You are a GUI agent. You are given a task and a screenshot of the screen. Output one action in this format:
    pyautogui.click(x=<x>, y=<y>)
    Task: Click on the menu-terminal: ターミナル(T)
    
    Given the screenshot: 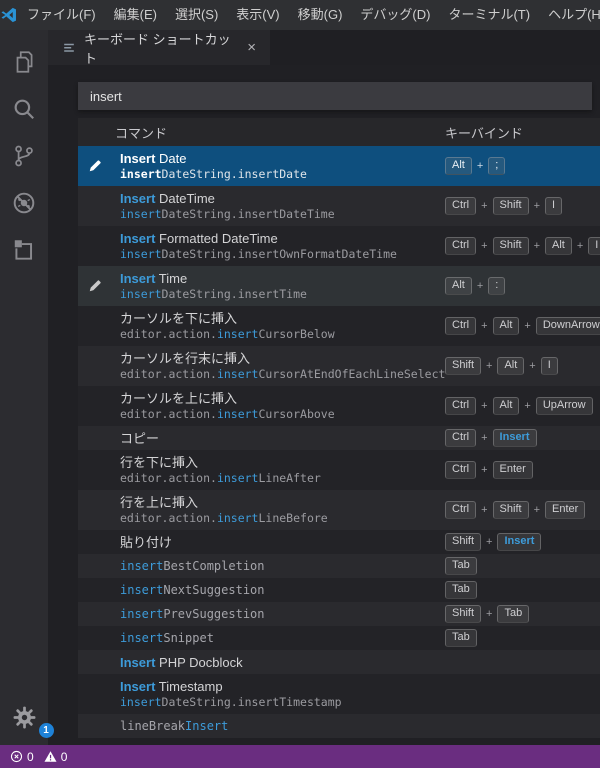 What is the action you would take?
    pyautogui.click(x=489, y=15)
    